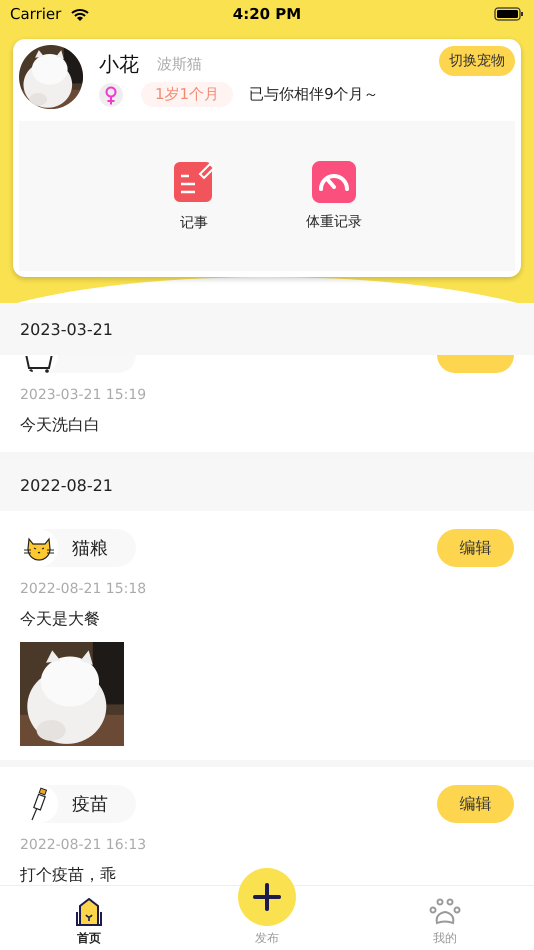  Describe the element at coordinates (84, 589) in the screenshot. I see `record-time: 2022-08-21 15:18` at that location.